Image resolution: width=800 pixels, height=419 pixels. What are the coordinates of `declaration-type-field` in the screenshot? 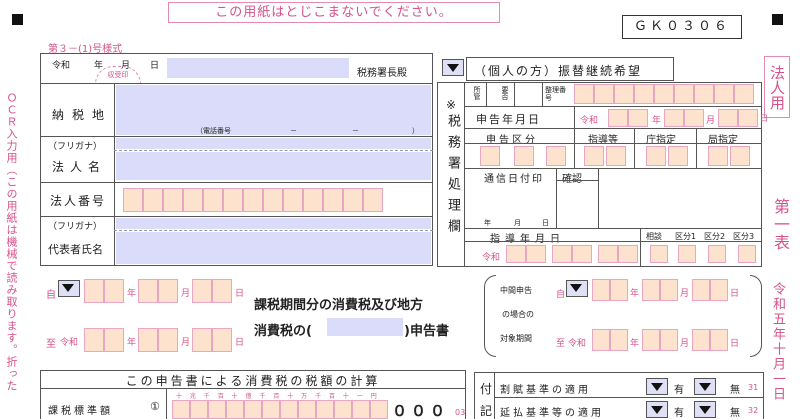 It's located at (365, 327).